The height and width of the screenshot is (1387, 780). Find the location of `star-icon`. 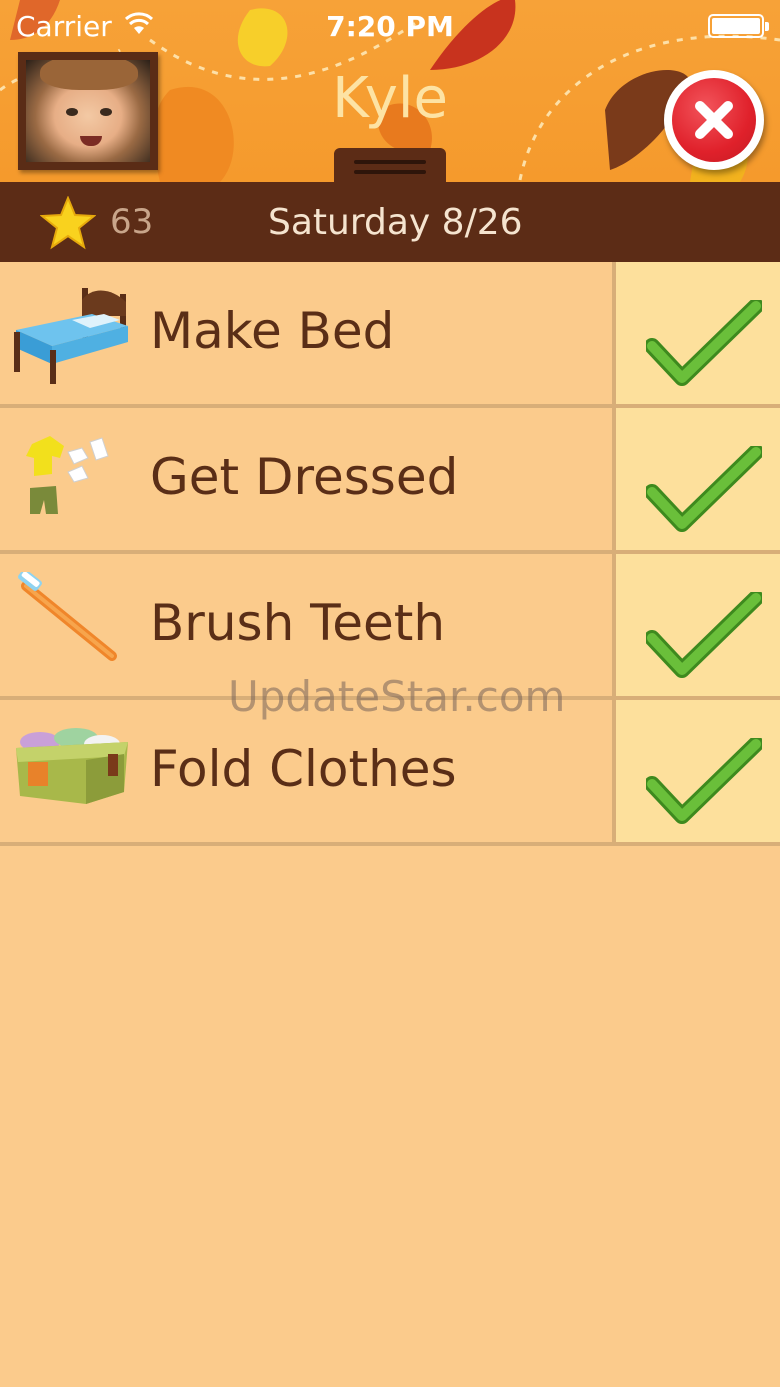

star-icon is located at coordinates (68, 223).